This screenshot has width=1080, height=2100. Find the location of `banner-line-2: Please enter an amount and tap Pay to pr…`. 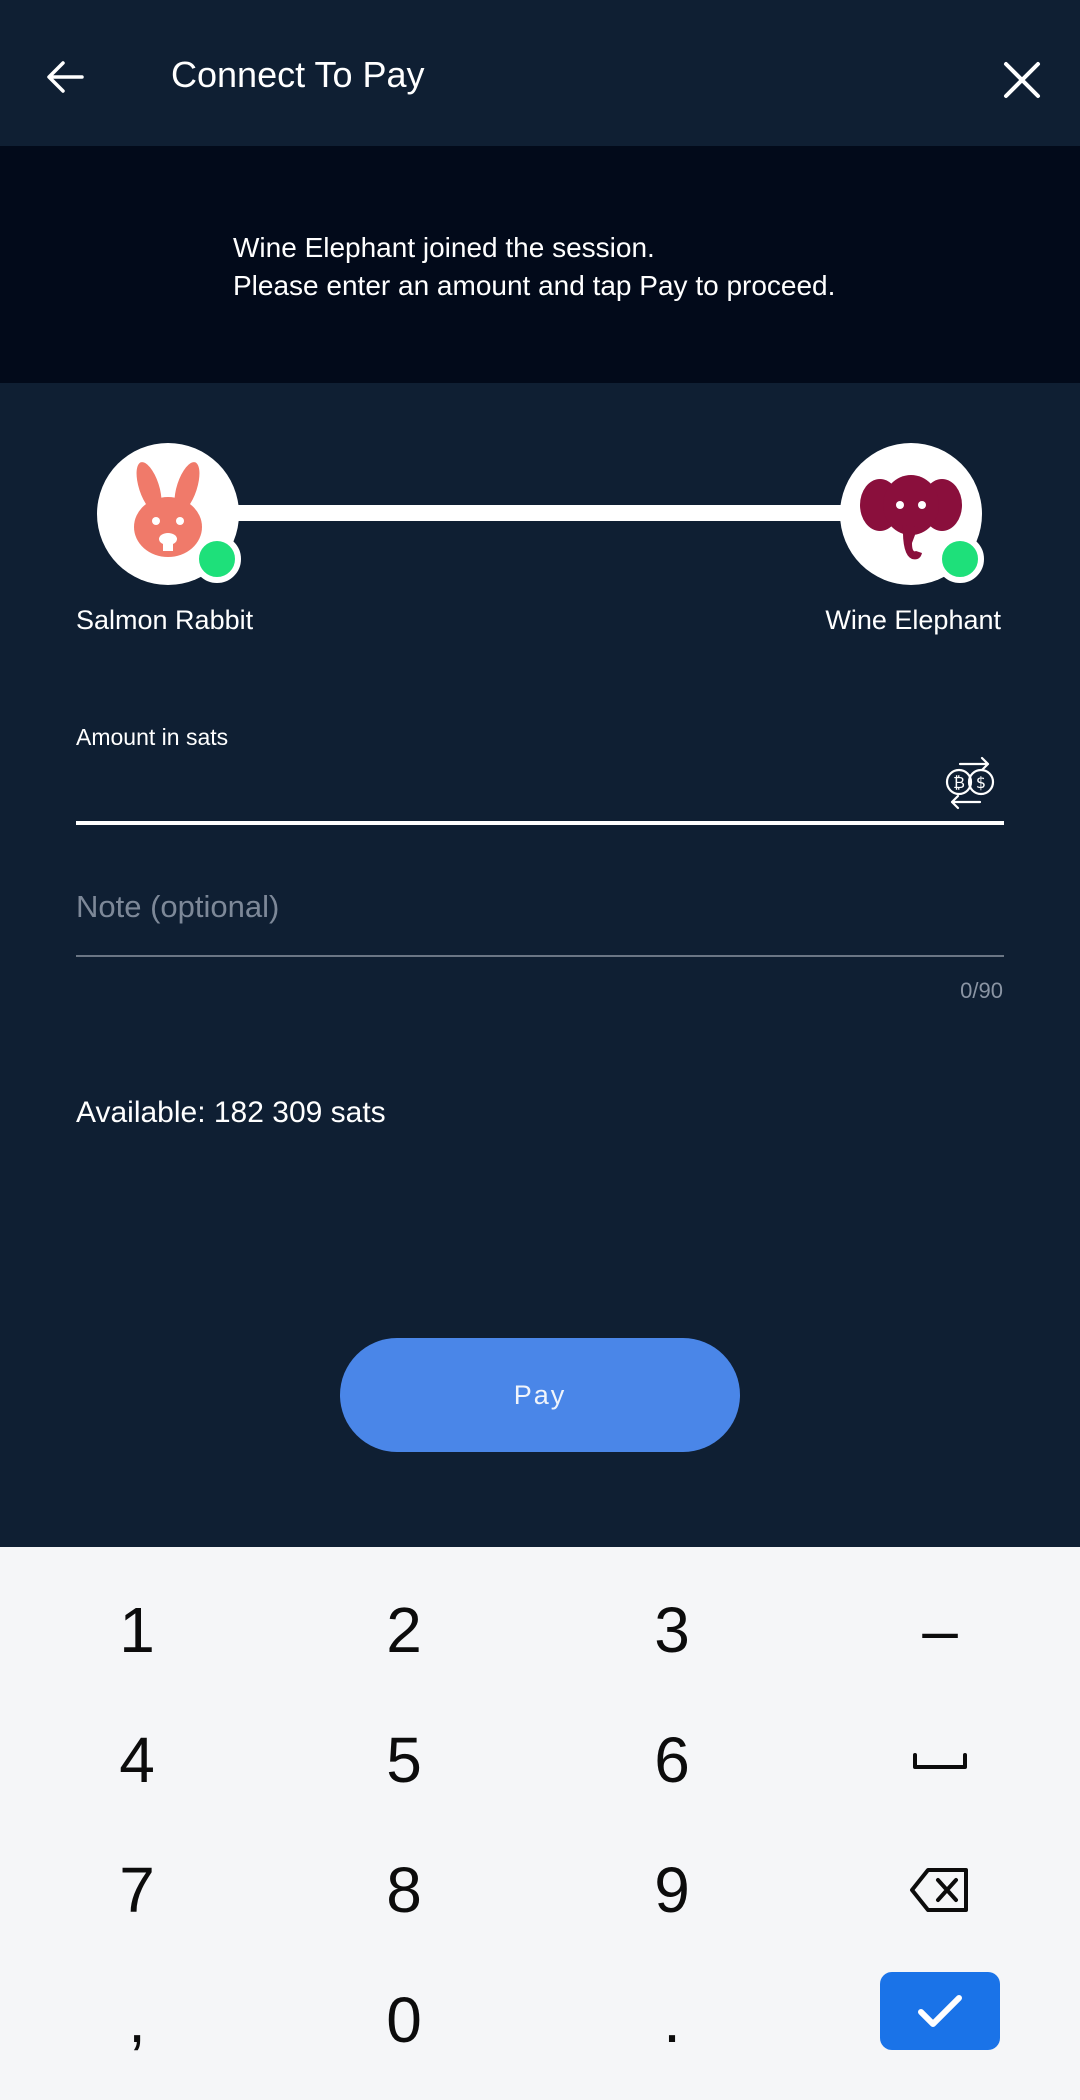

banner-line-2: Please enter an amount and tap Pay to pr… is located at coordinates (534, 285).